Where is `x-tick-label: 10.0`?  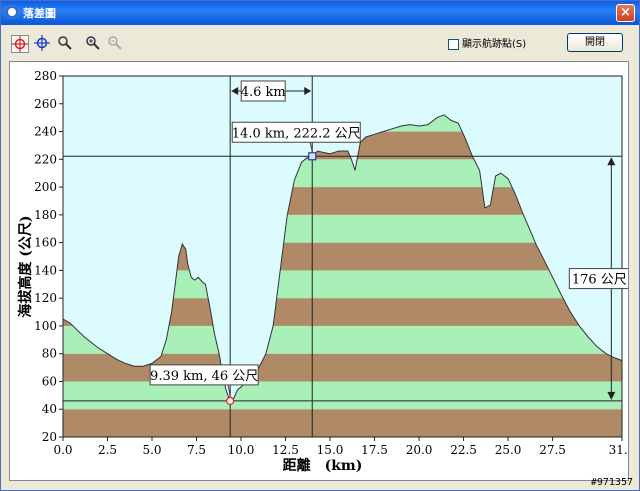 x-tick-label: 10.0 is located at coordinates (241, 450).